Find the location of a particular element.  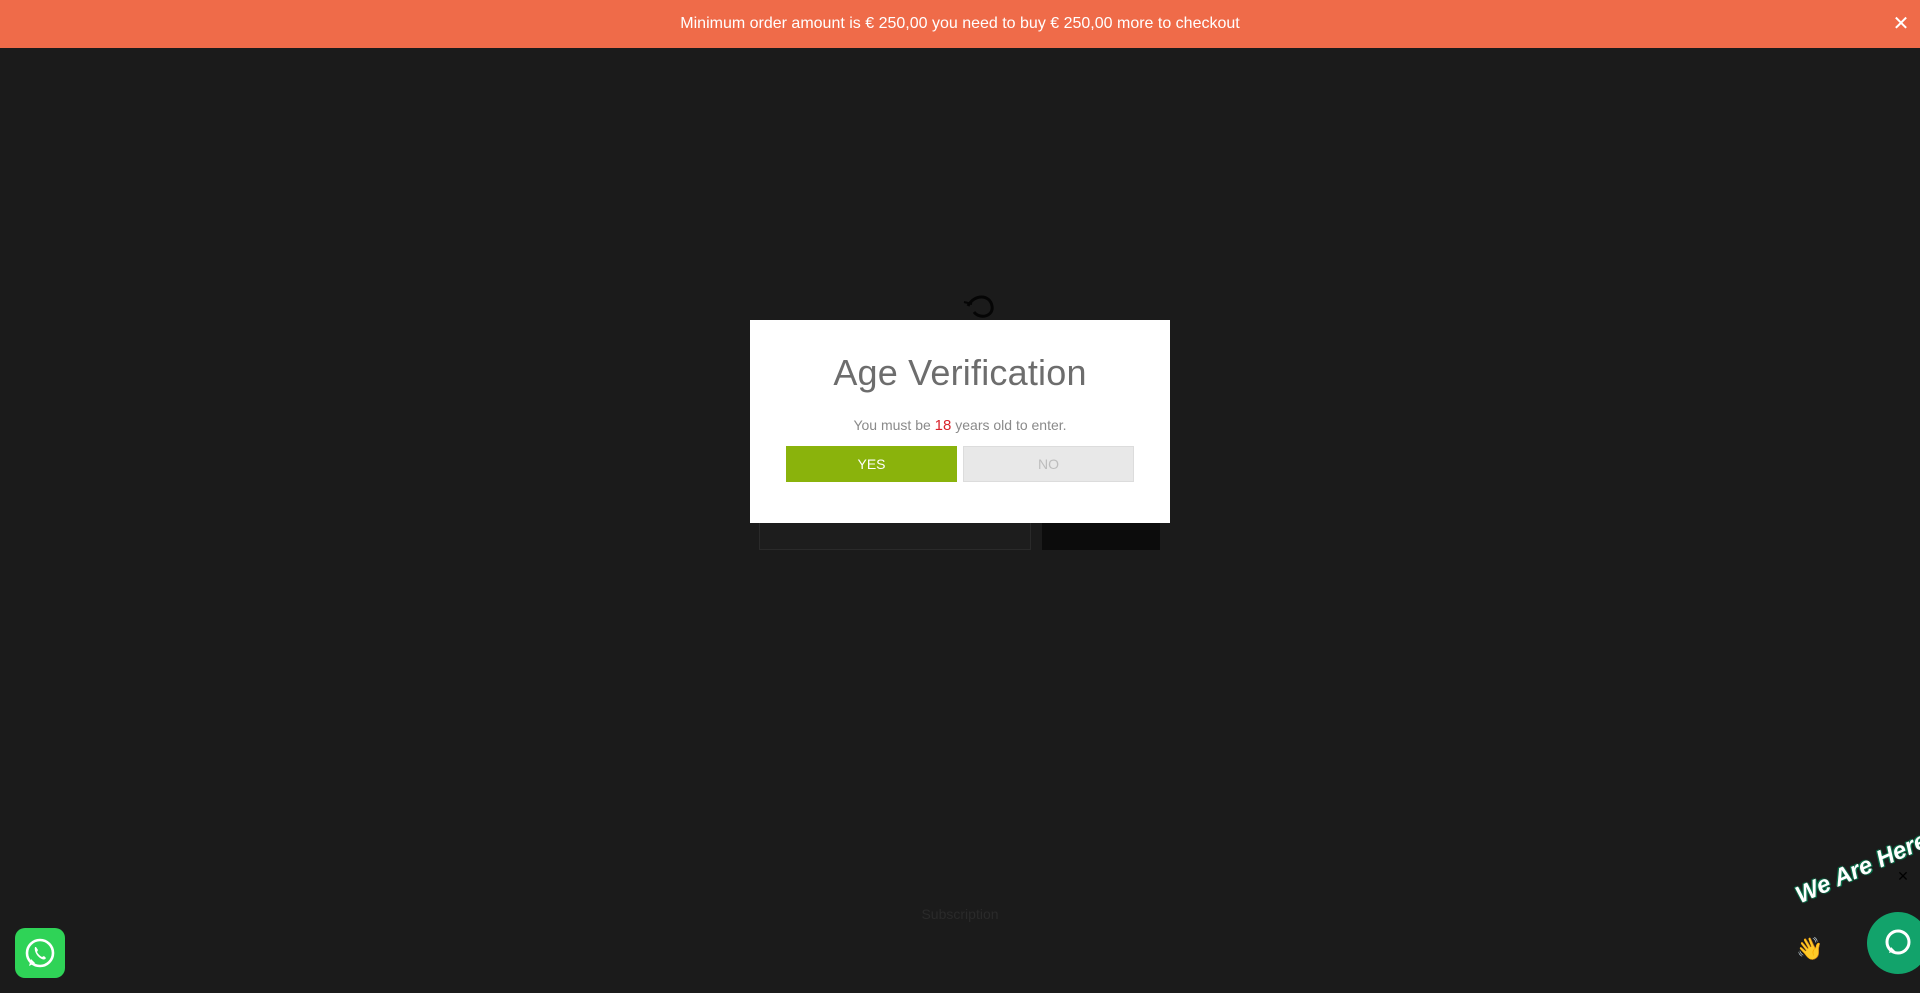

logo-icon is located at coordinates (978, 306).